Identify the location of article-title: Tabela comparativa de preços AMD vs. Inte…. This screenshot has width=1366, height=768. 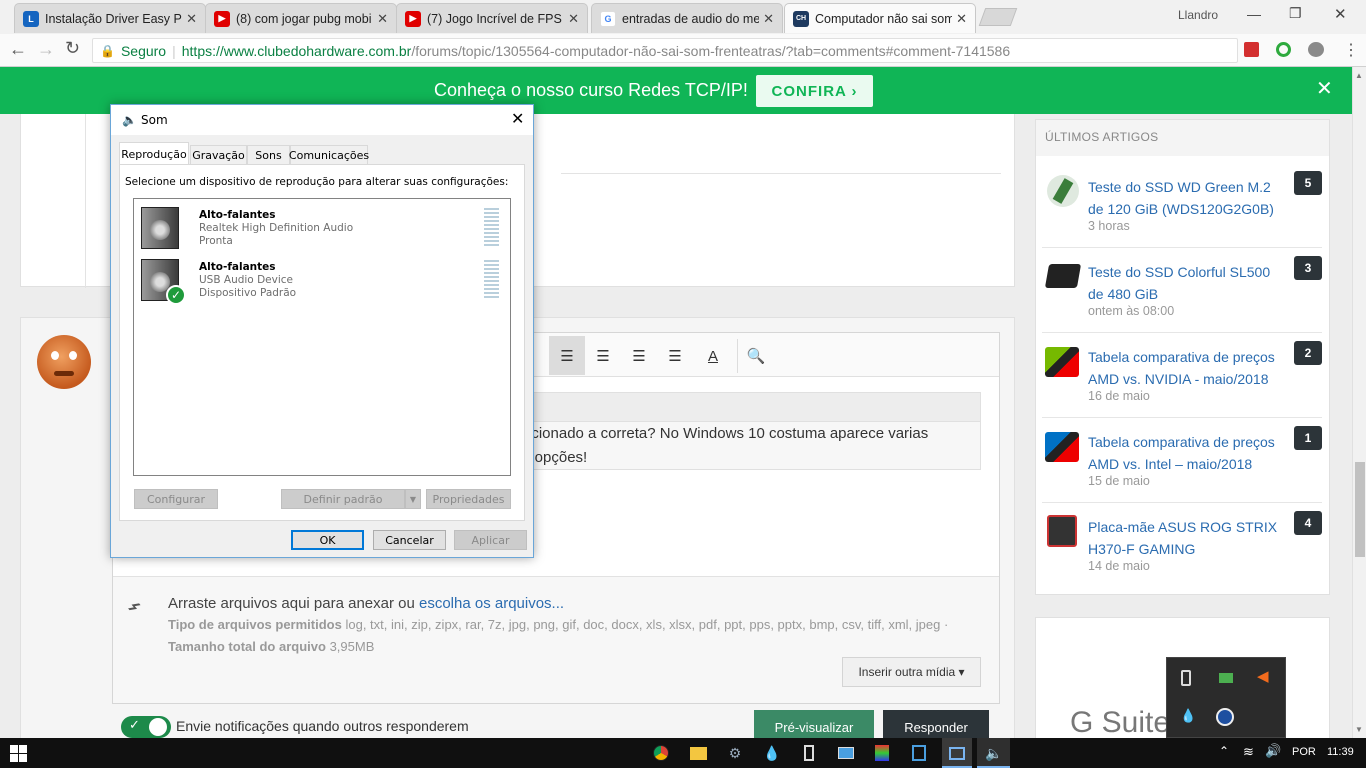
(1181, 453).